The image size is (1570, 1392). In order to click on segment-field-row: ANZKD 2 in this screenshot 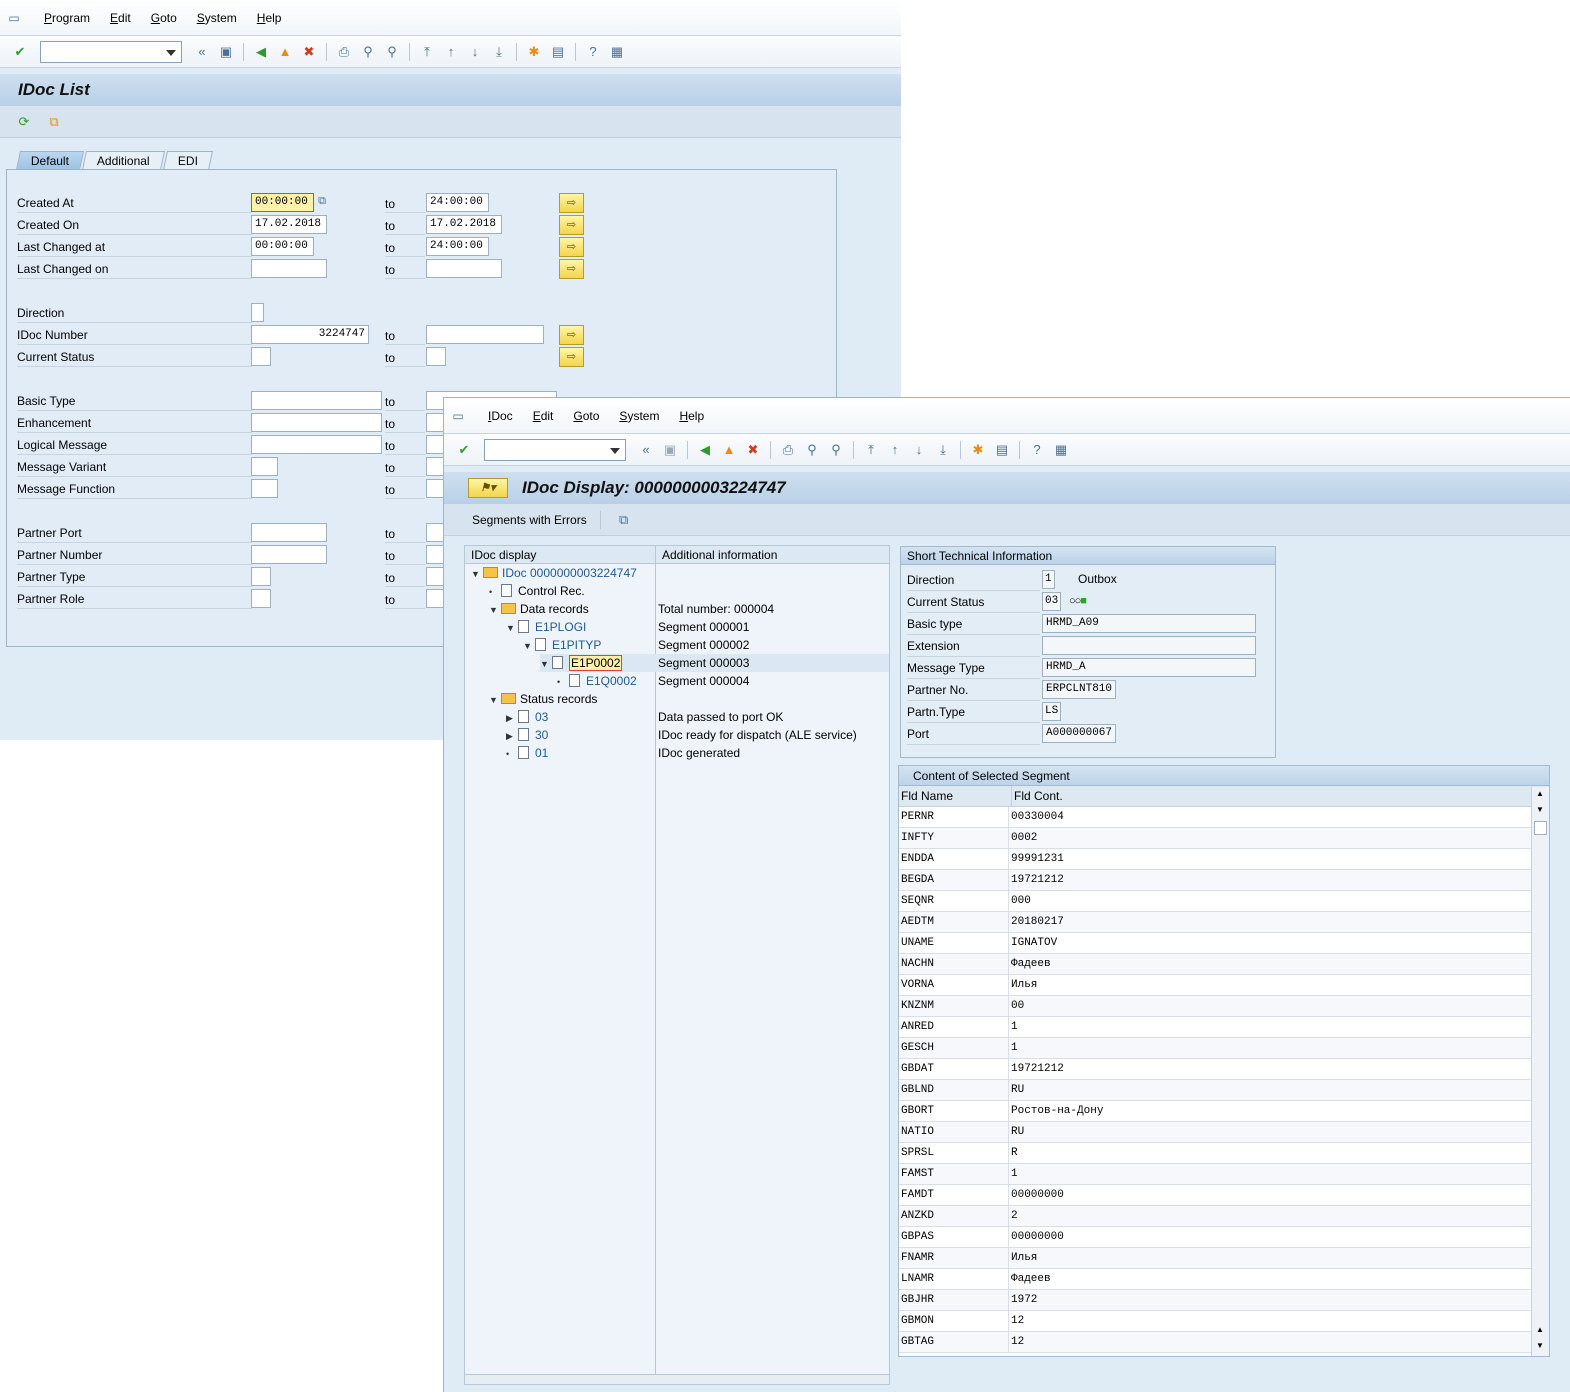, I will do `click(1215, 1216)`.